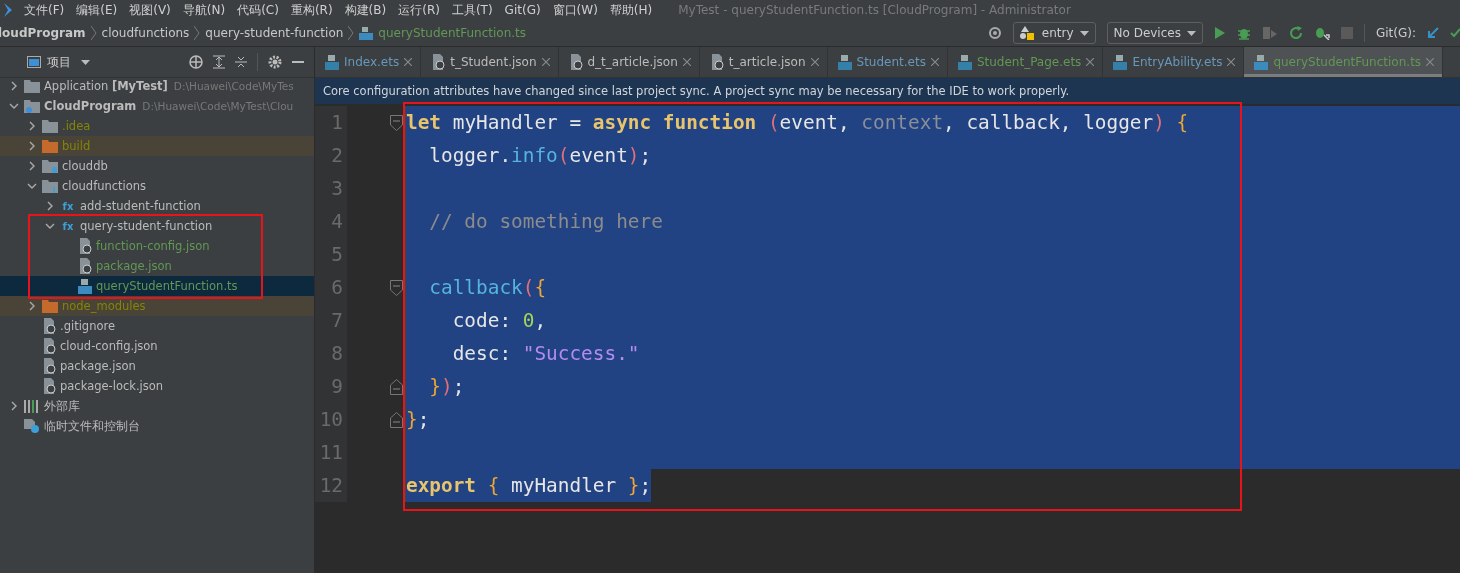  What do you see at coordinates (887, 62) in the screenshot?
I see `editor-tab: Student.ets` at bounding box center [887, 62].